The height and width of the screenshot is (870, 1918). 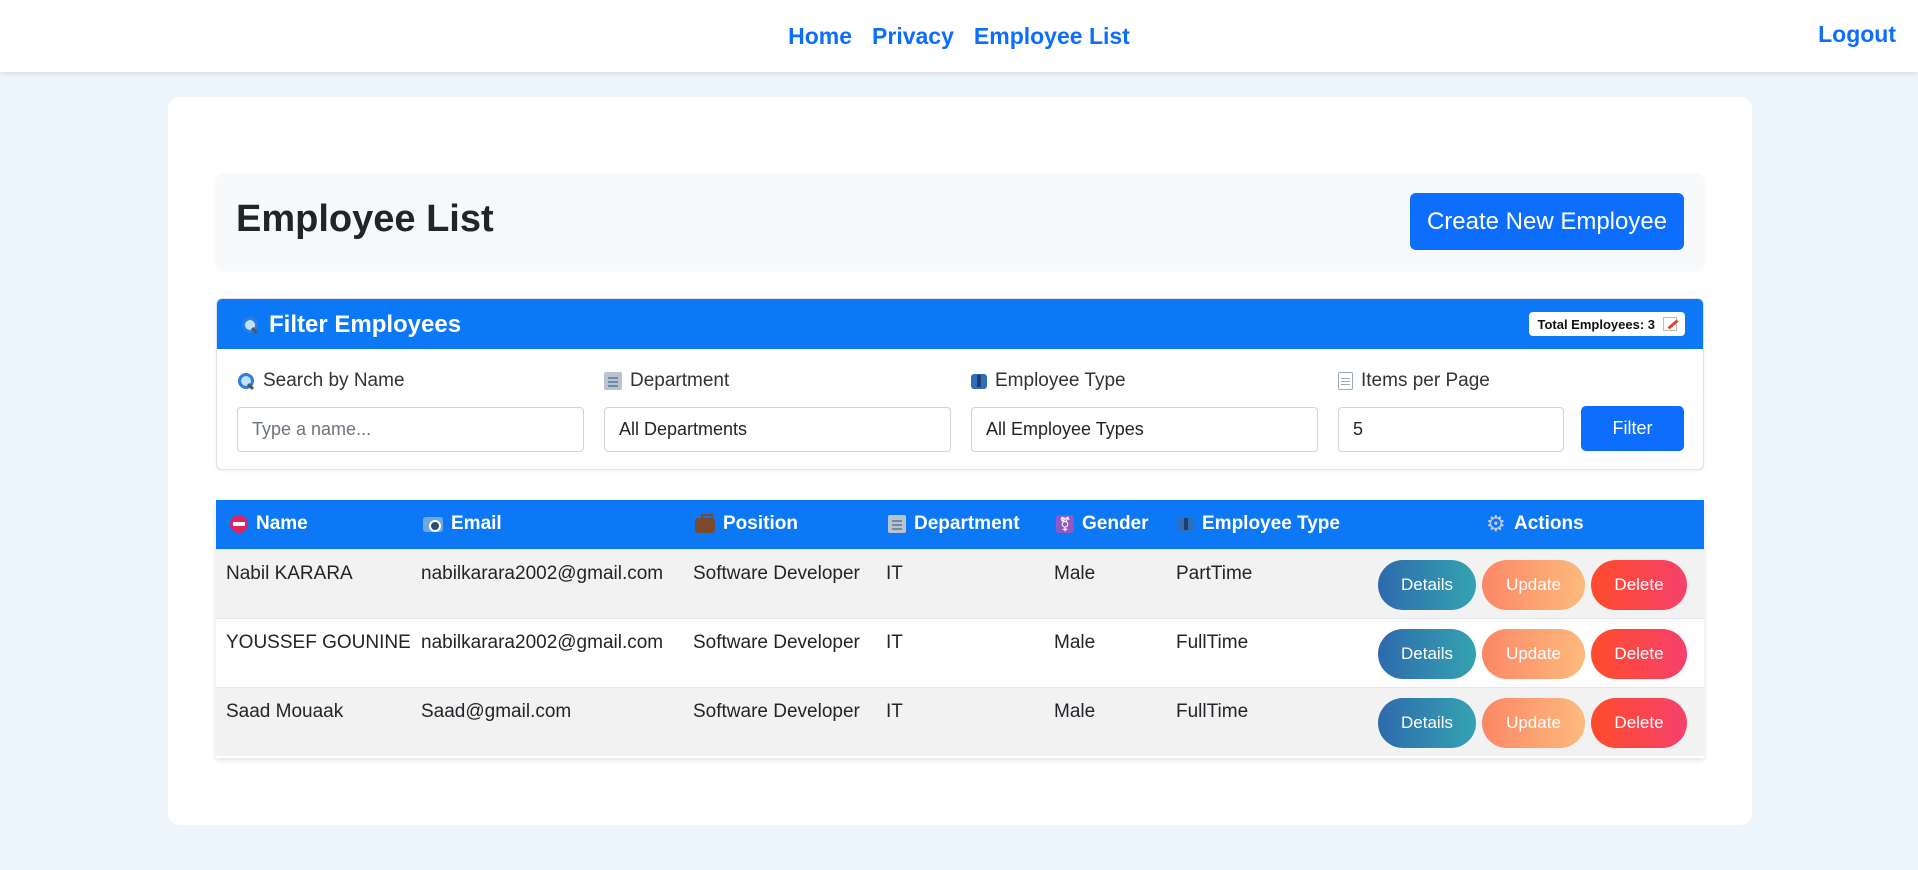 I want to click on search-label: Search by Name, so click(x=410, y=381).